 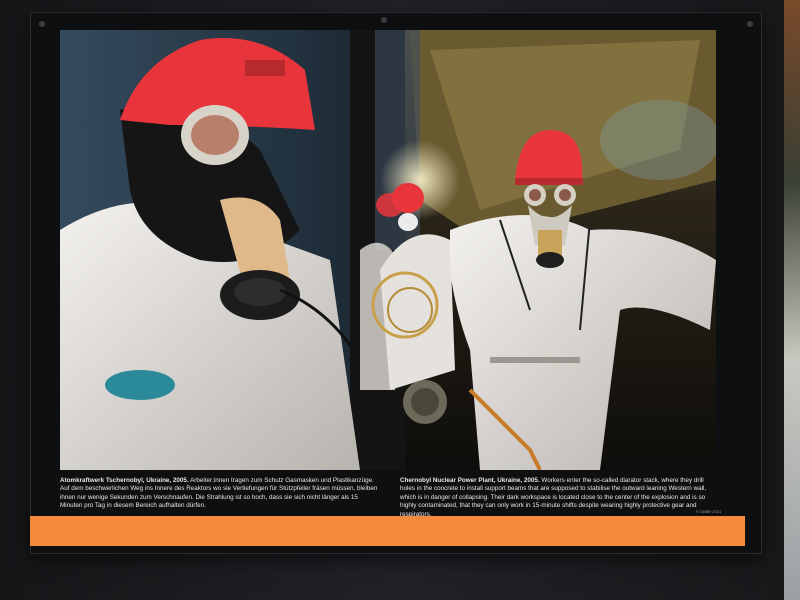 I want to click on background-edge, so click(x=792, y=300).